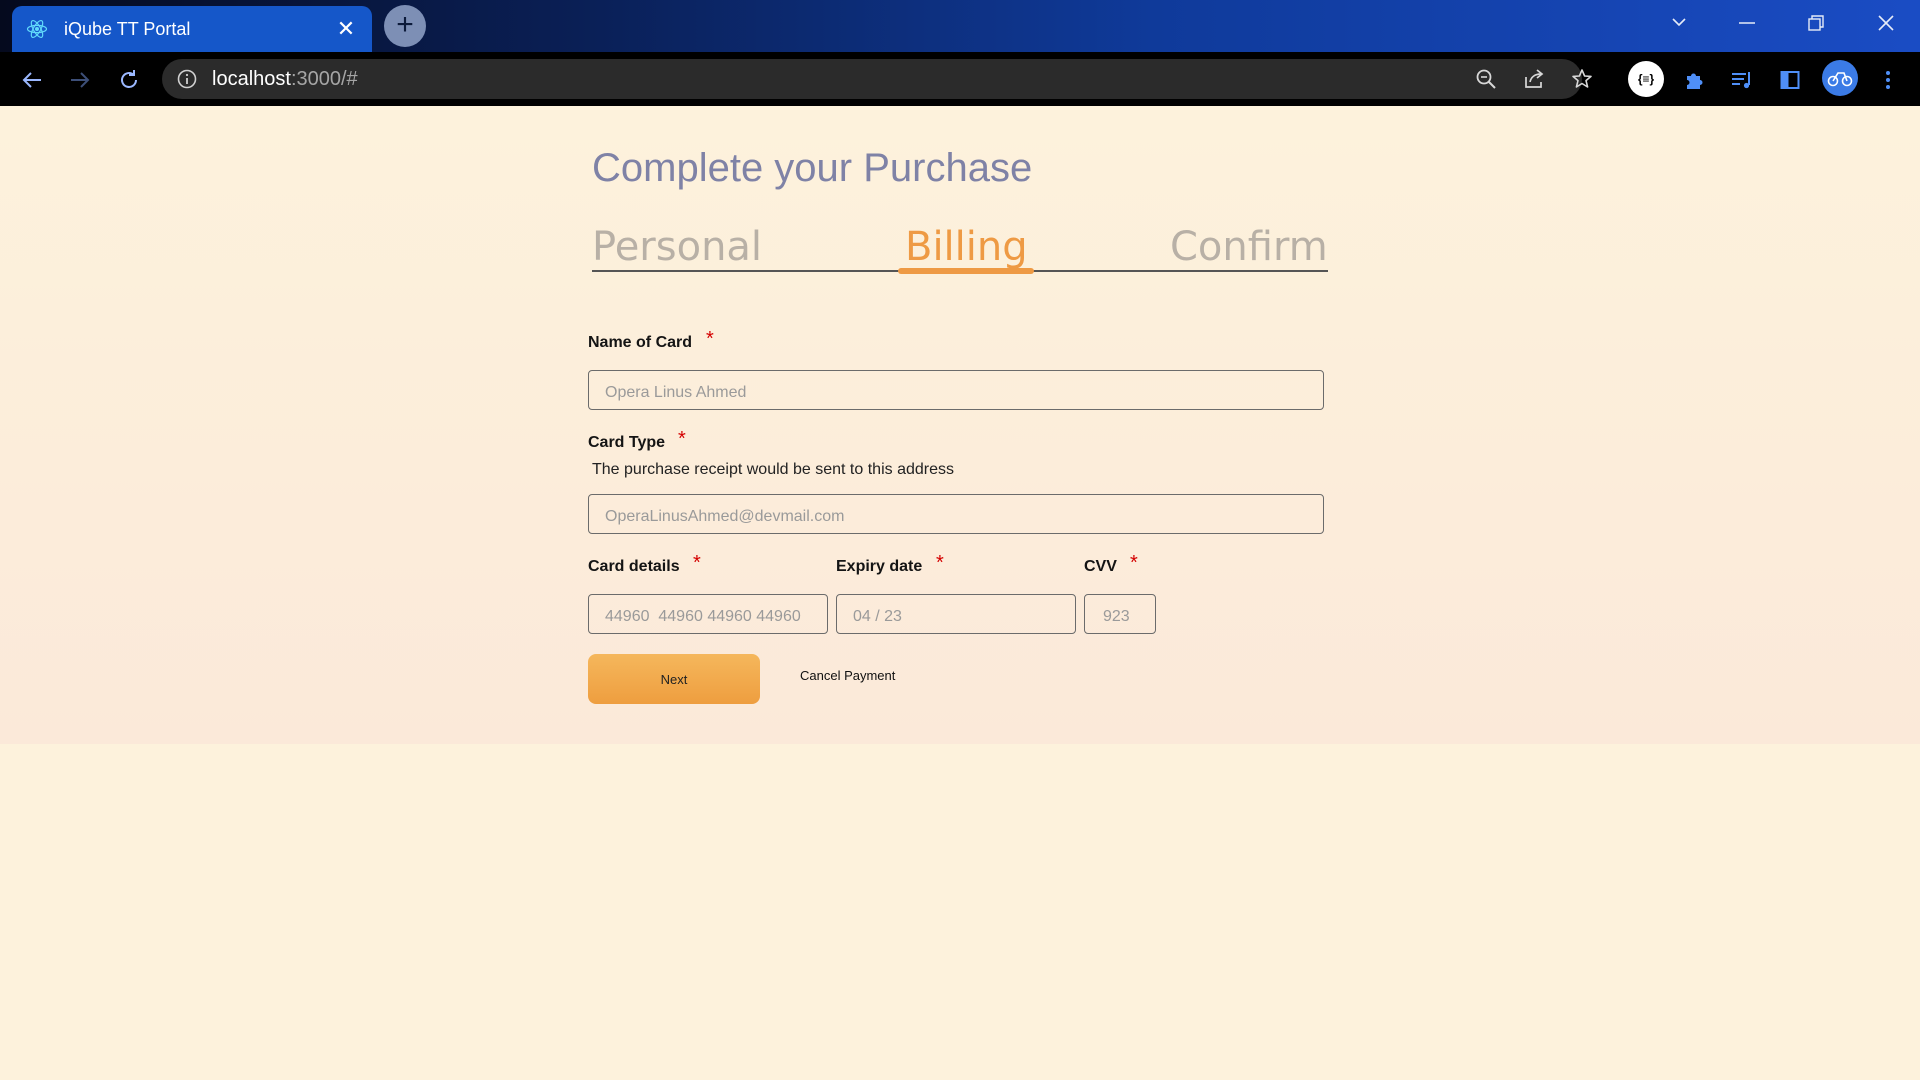 This screenshot has width=1920, height=1080. Describe the element at coordinates (1694, 80) in the screenshot. I see `extensions-puzzle-icon` at that location.